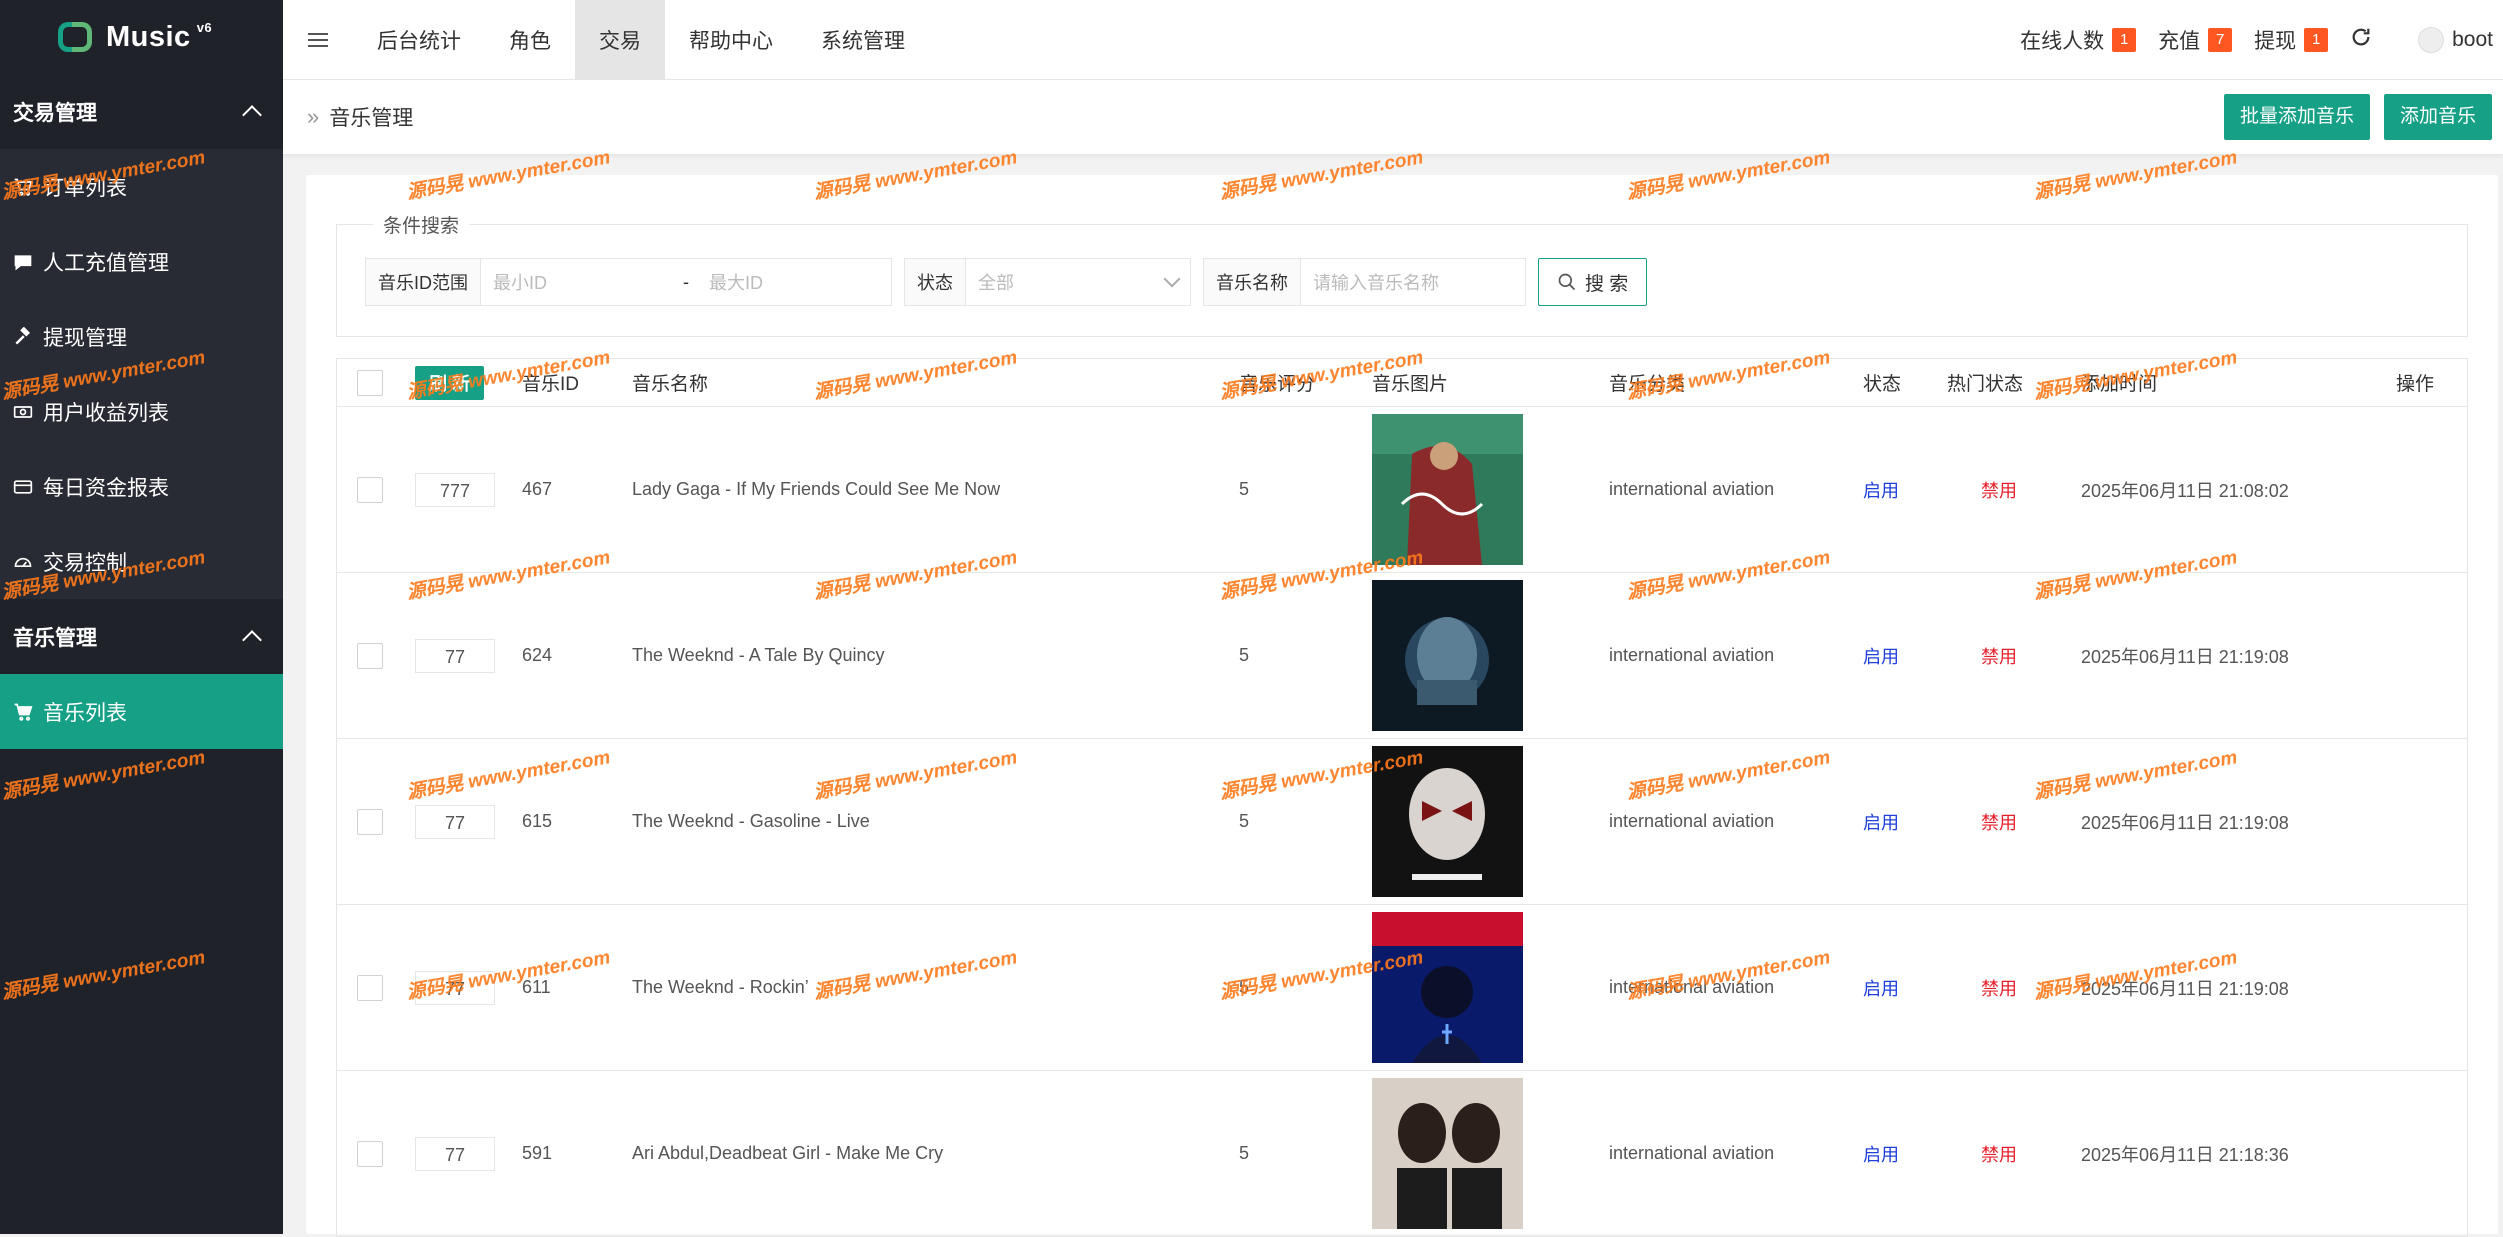  I want to click on max-id-input: 最大ID, so click(794, 282).